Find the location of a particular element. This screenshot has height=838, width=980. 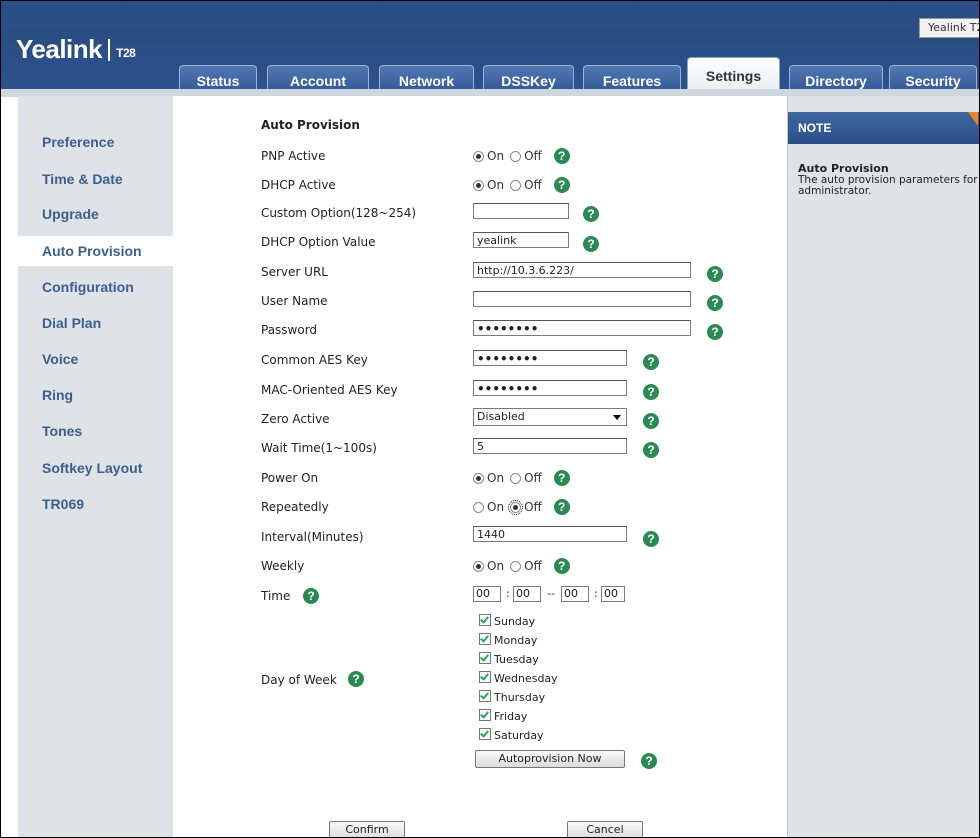

pnp-active-radio-group: On Off ? is located at coordinates (521, 156).